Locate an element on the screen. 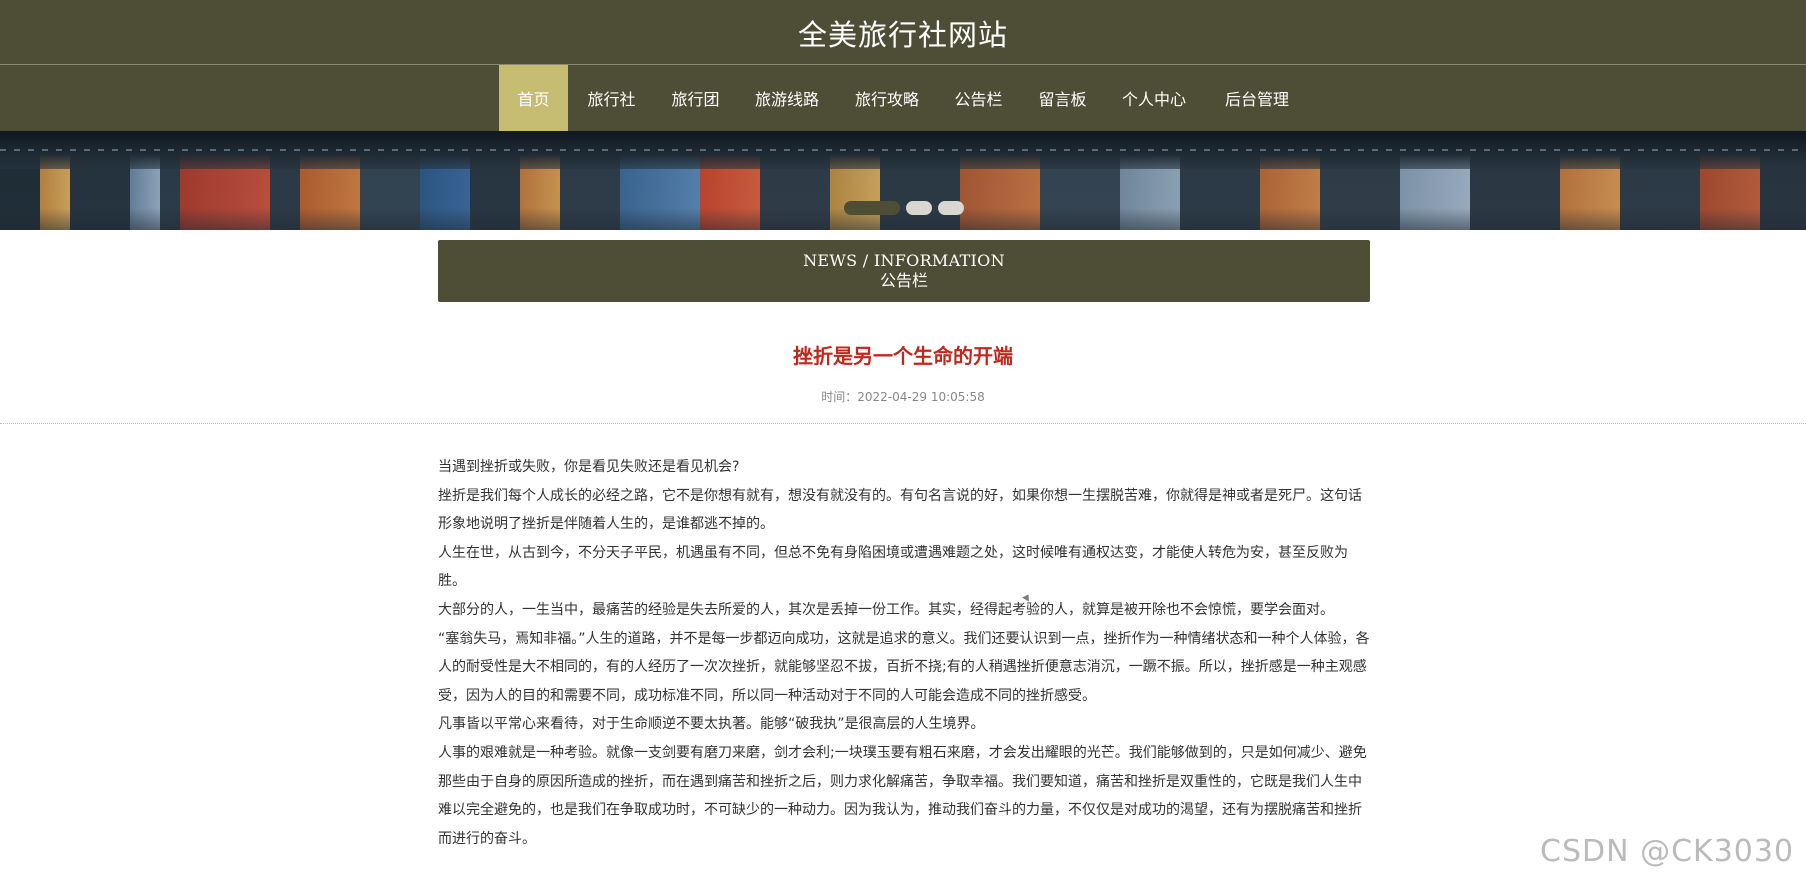  site-title: 全美旅行社网站 is located at coordinates (902, 34).